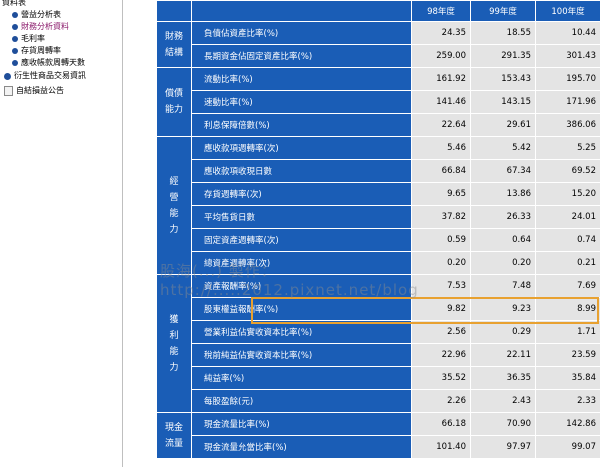 This screenshot has height=467, width=600. Describe the element at coordinates (441, 447) in the screenshot. I see `value-cell: 101.40` at that location.